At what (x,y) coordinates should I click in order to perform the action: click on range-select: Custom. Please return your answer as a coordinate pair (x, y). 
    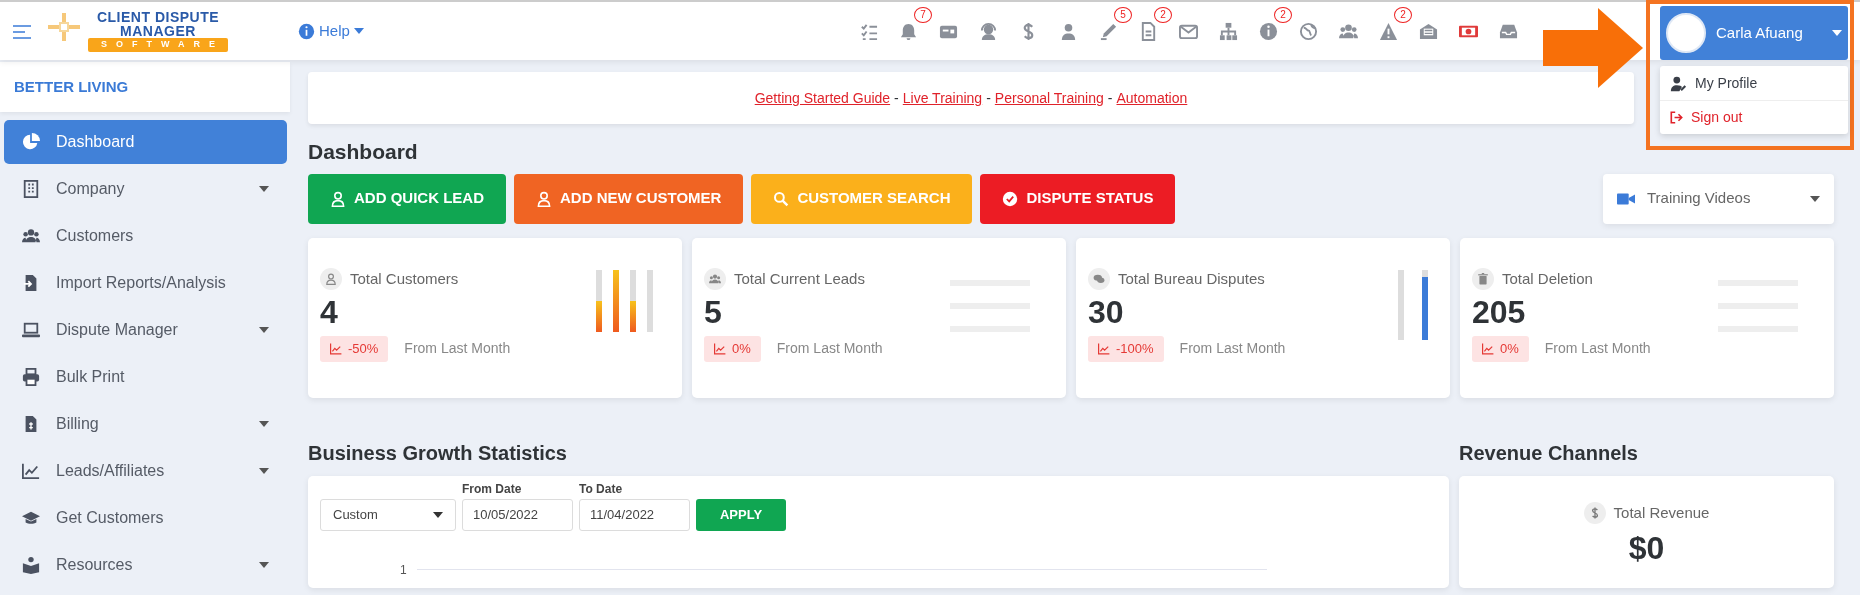
    Looking at the image, I should click on (388, 514).